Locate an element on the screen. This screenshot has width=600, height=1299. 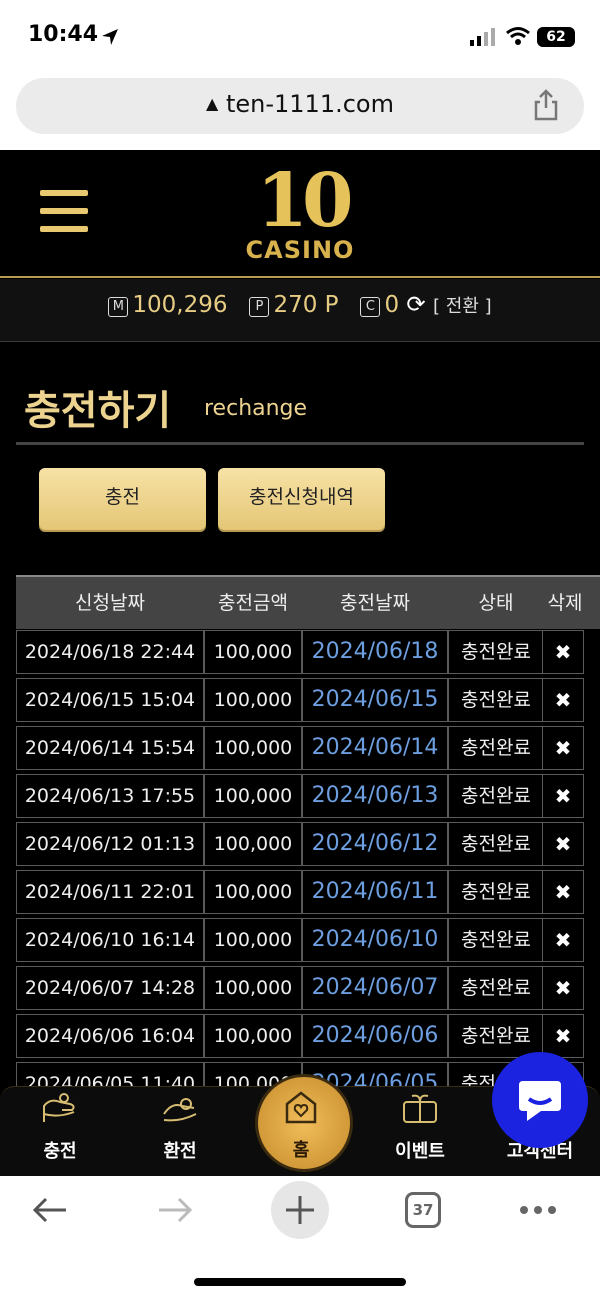
battery-level: 62 is located at coordinates (556, 37).